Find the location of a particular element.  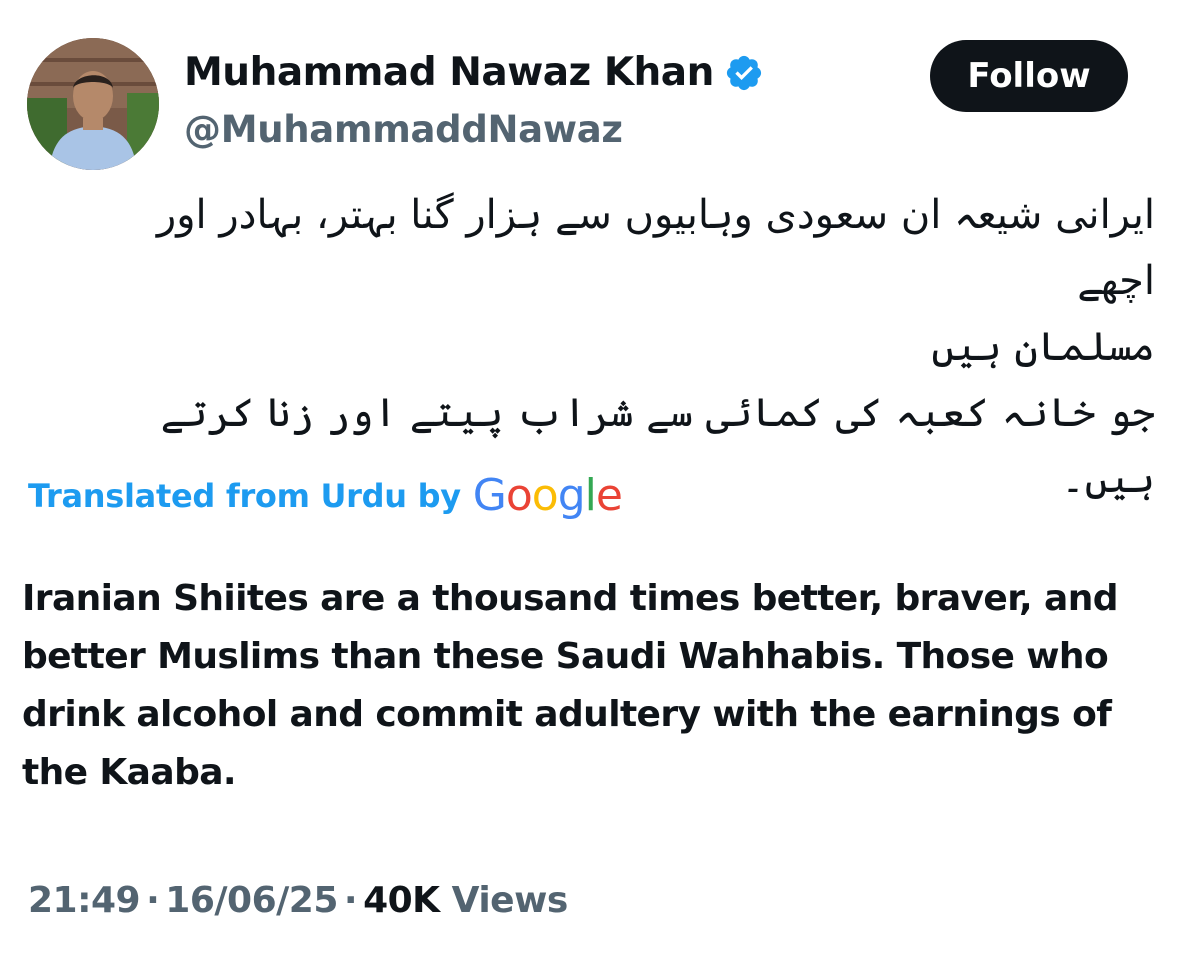

translation-attribution-label: Translated from Urdu by is located at coordinates (244, 496).